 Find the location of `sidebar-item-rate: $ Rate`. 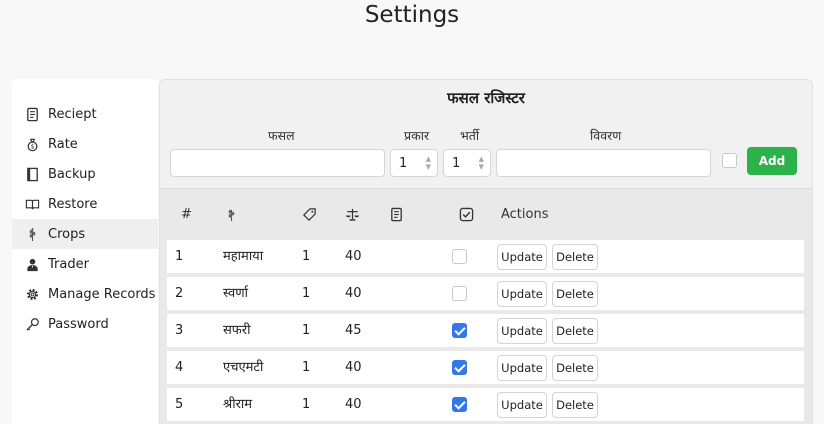

sidebar-item-rate: $ Rate is located at coordinates (85, 144).